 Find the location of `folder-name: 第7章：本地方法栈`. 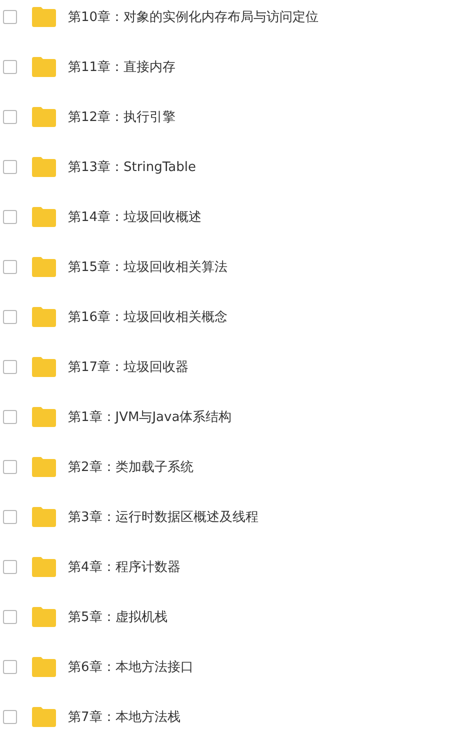

folder-name: 第7章：本地方法栈 is located at coordinates (124, 717).